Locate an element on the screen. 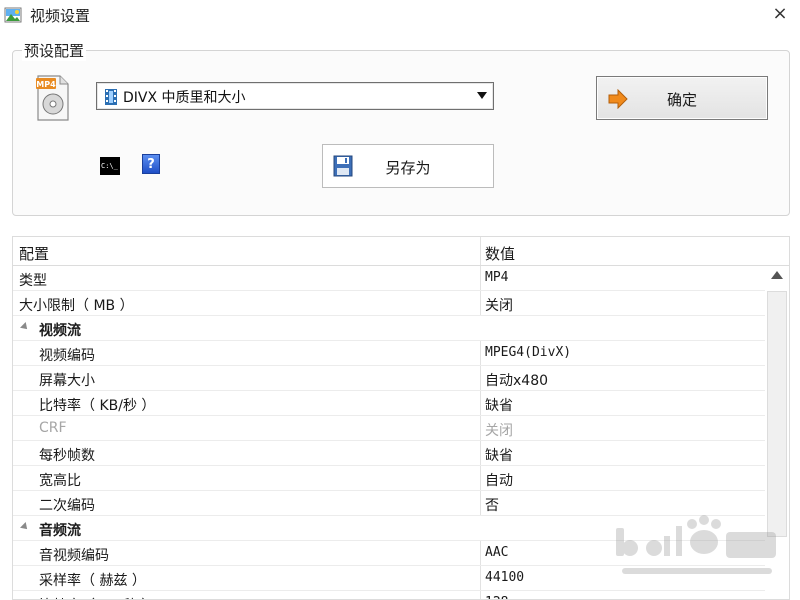 This screenshot has width=800, height=600. grid-row-key: 每秒帧数 is located at coordinates (67, 456).